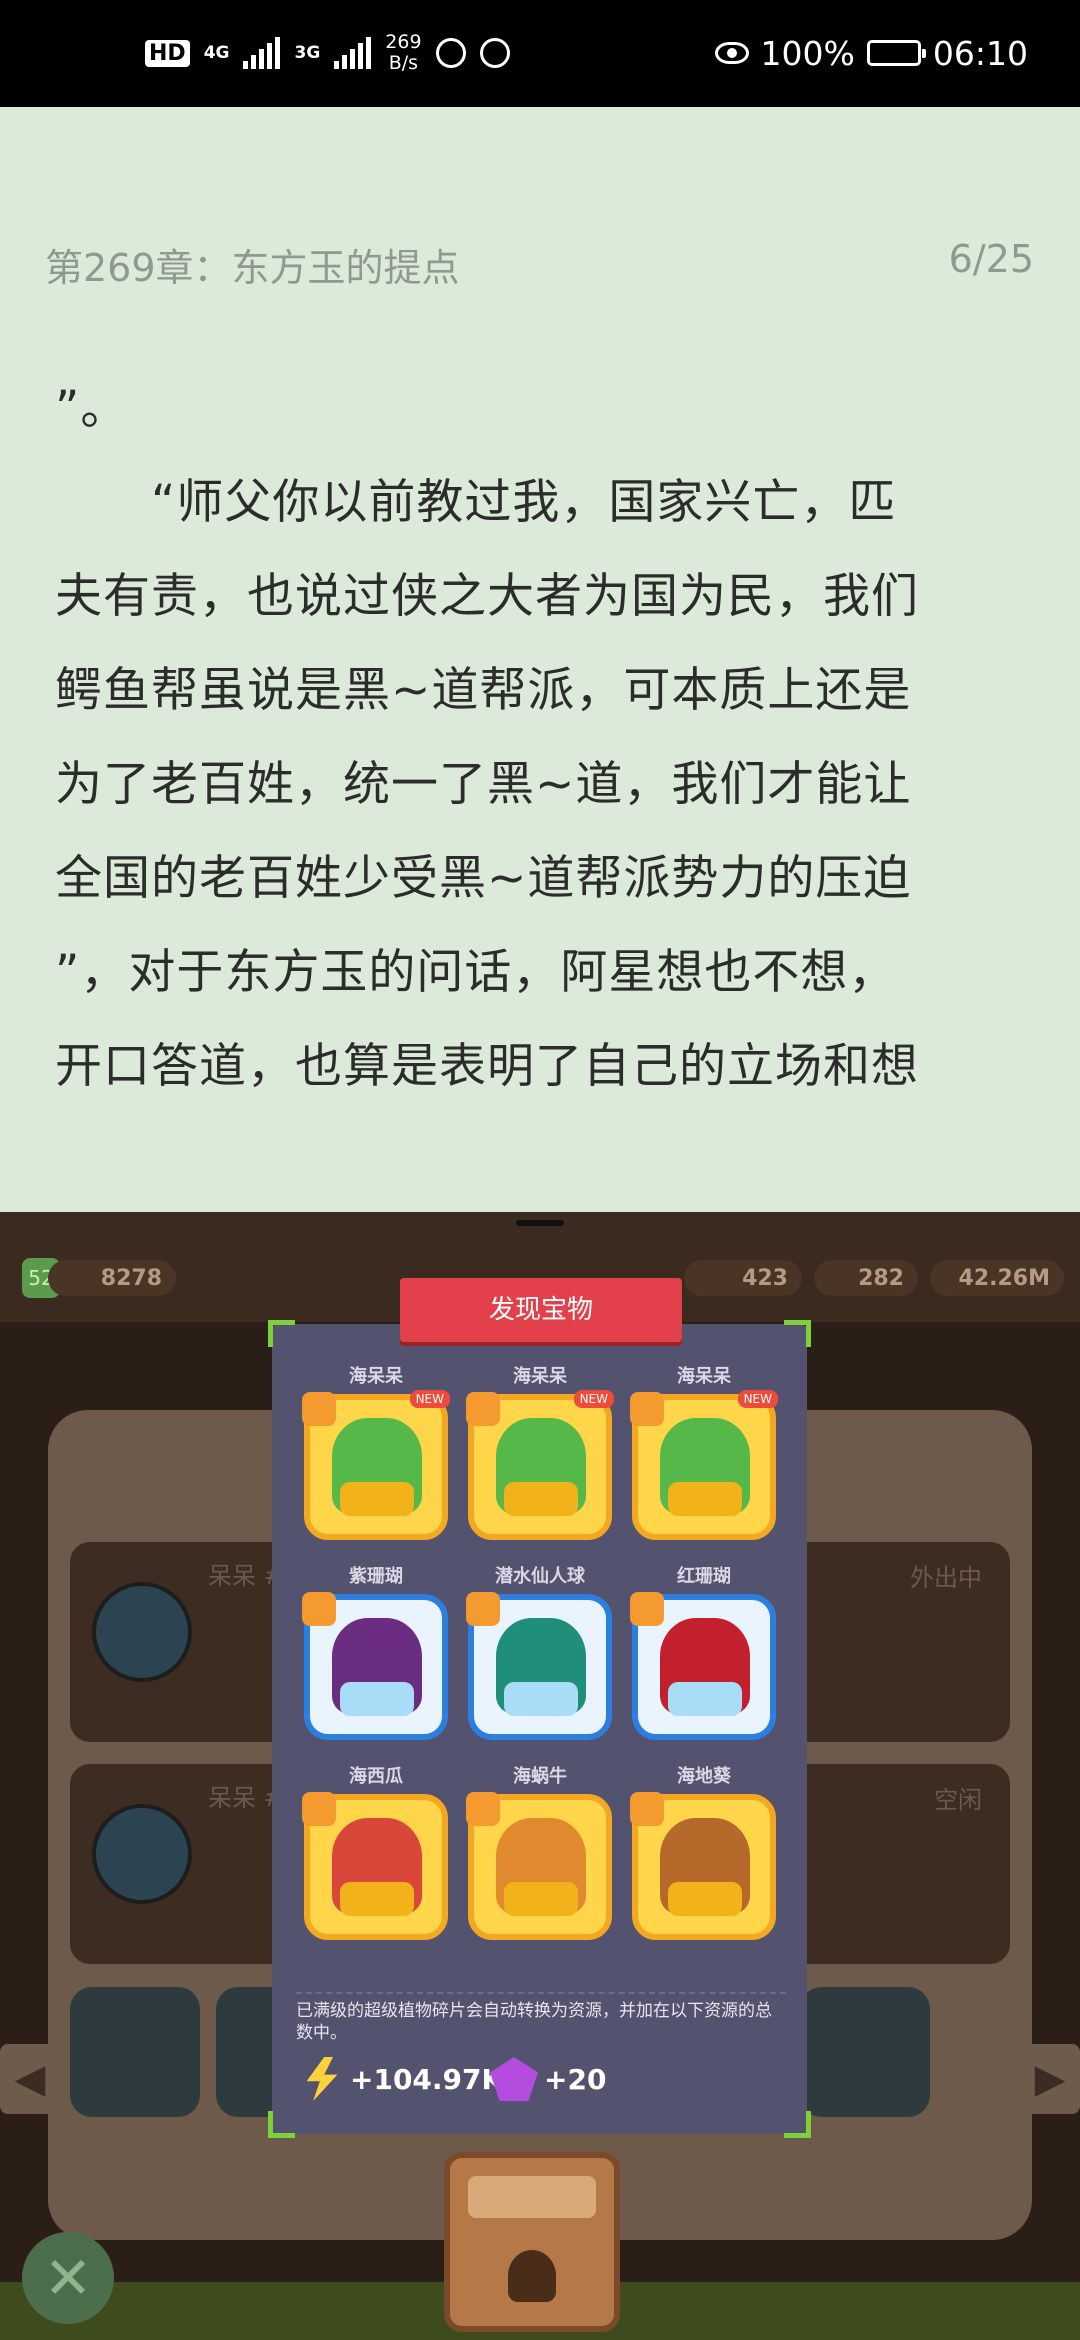 The image size is (1080, 2340). What do you see at coordinates (866, 1278) in the screenshot?
I see `ruby-counter: 282` at bounding box center [866, 1278].